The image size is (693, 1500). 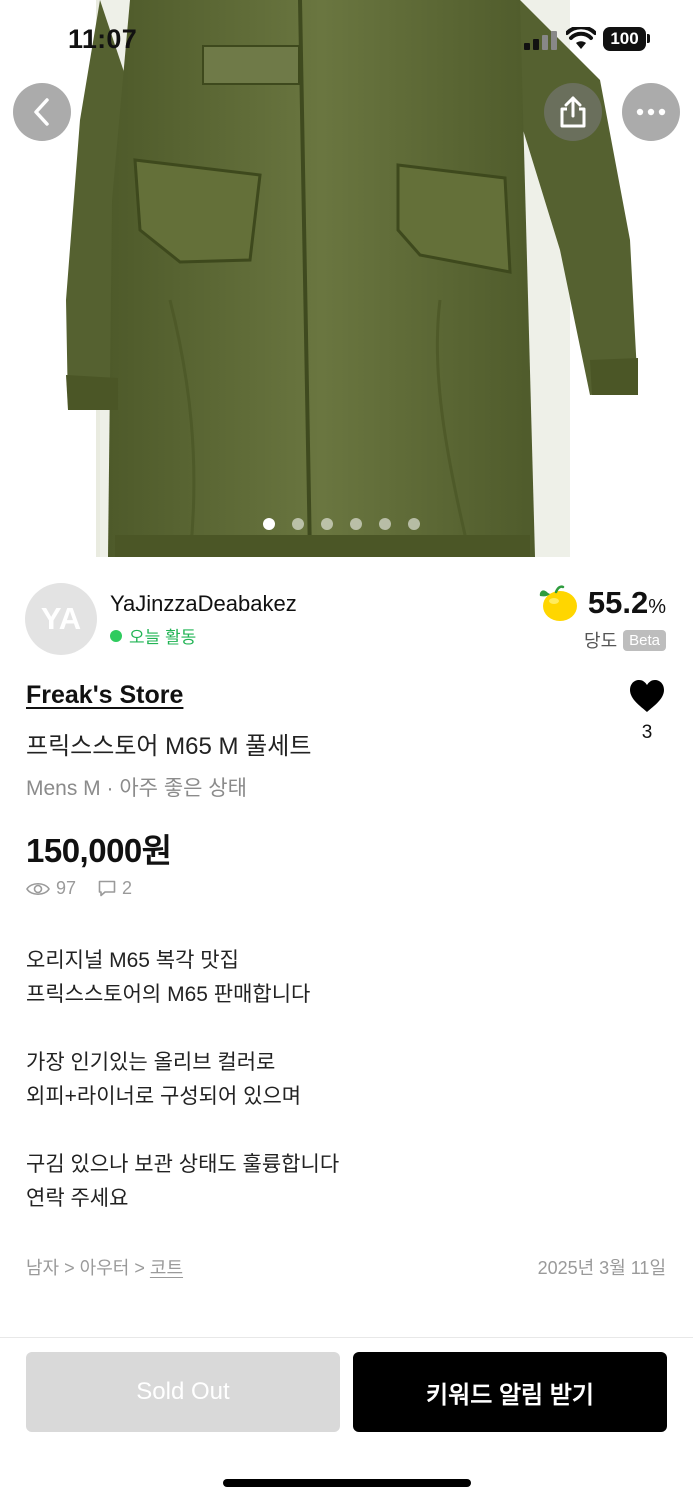 I want to click on seller-avatar: YA, so click(x=61, y=619).